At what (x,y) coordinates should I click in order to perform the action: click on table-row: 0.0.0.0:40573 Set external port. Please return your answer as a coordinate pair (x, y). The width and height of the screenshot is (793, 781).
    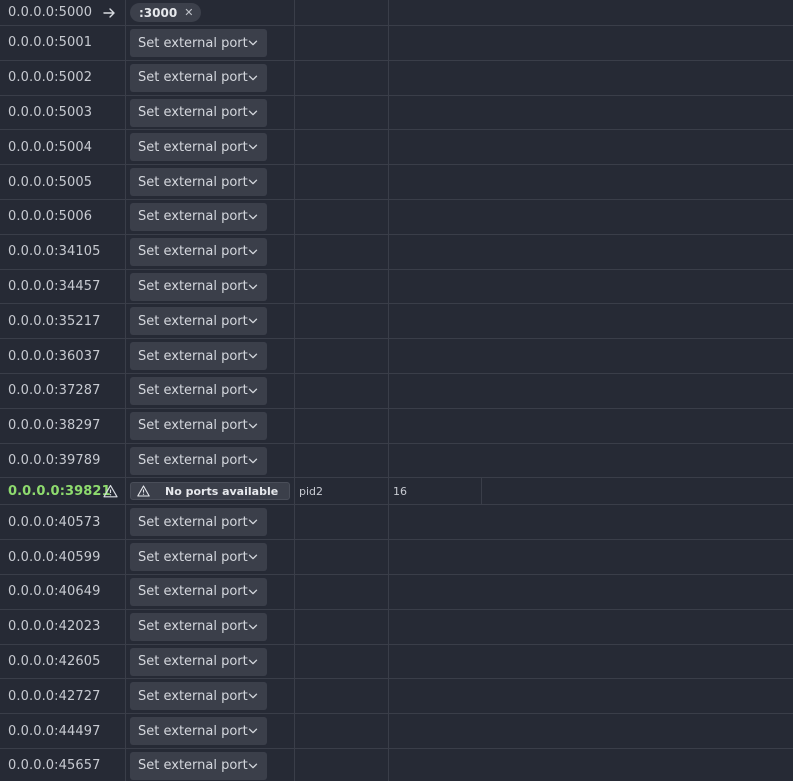
    Looking at the image, I should click on (396, 523).